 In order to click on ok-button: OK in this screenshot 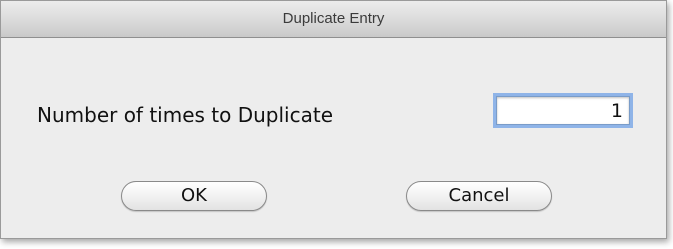, I will do `click(194, 196)`.